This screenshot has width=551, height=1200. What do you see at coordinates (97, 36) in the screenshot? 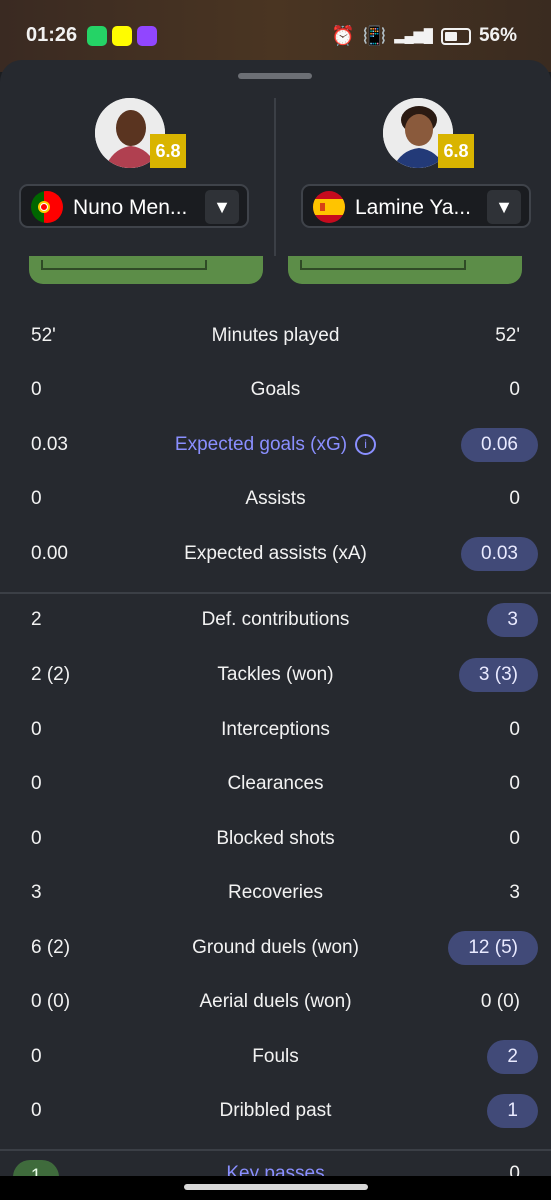
I see `whatsapp-icon` at bounding box center [97, 36].